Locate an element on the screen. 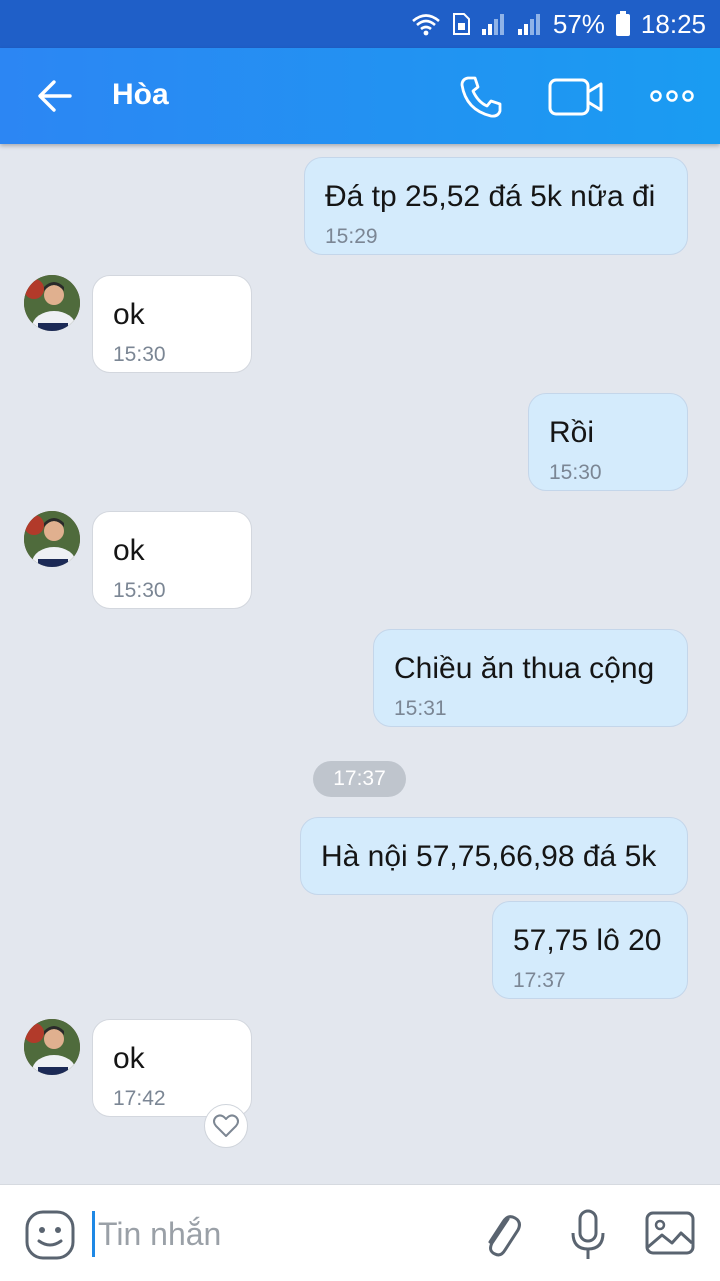 This screenshot has height=1281, width=720. message-outgoing: Hà nội 57,75,66,98 đá 5k is located at coordinates (494, 856).